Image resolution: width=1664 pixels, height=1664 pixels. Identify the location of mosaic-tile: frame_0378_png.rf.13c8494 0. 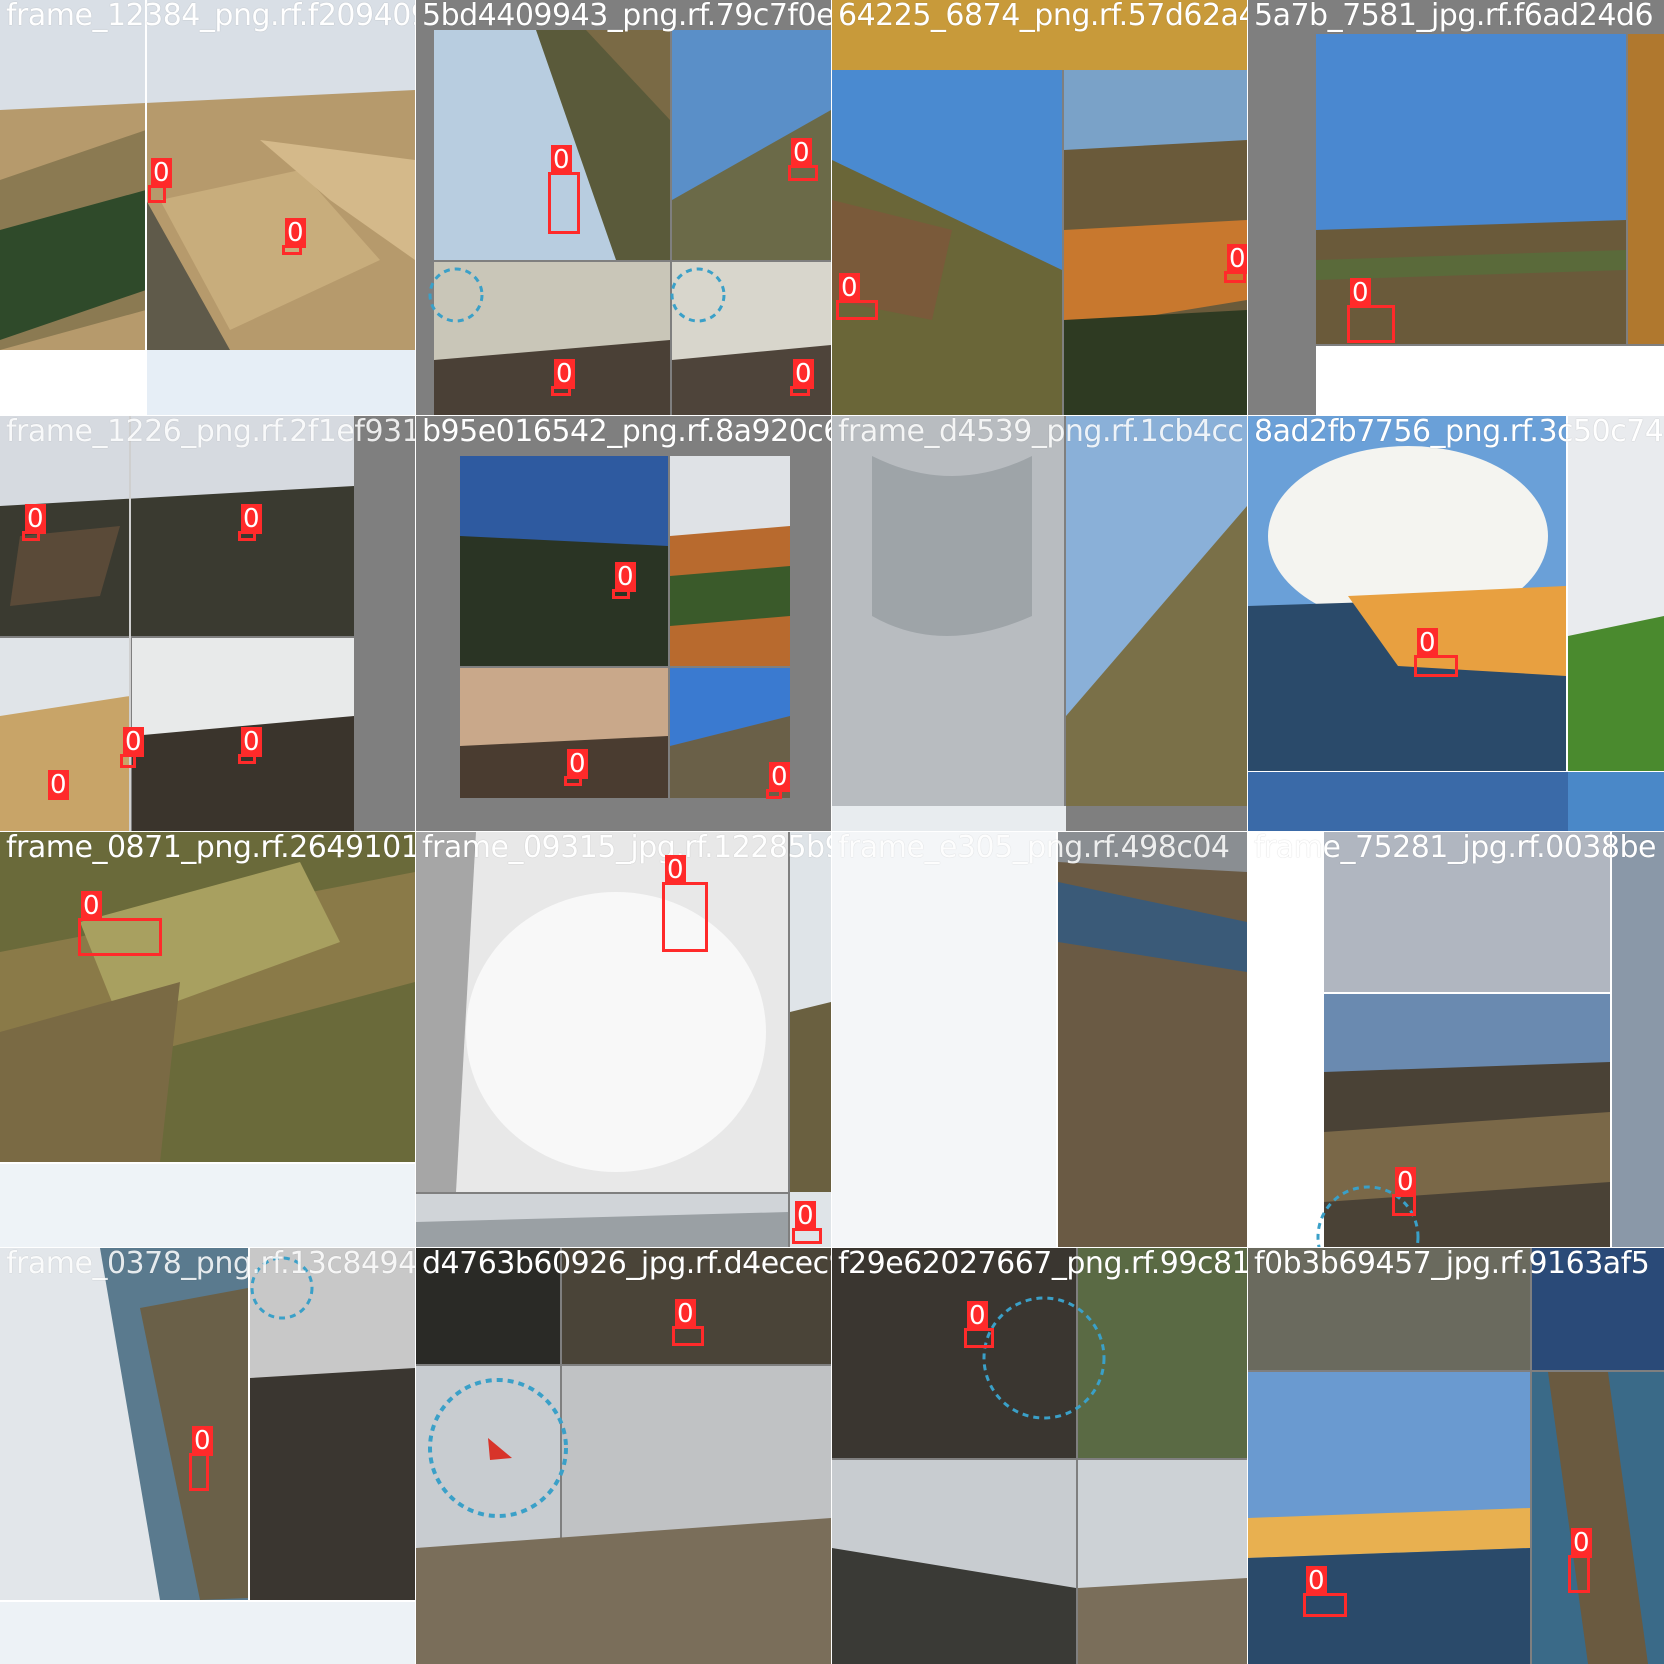
(207, 1456).